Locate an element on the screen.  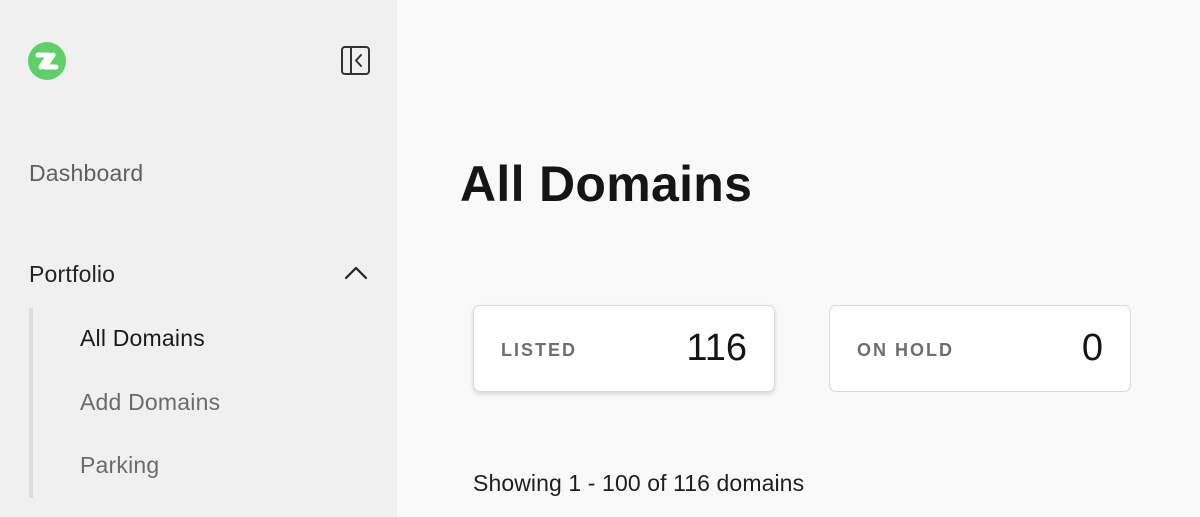
sidebar-item-all-domains: All Domains is located at coordinates (142, 338).